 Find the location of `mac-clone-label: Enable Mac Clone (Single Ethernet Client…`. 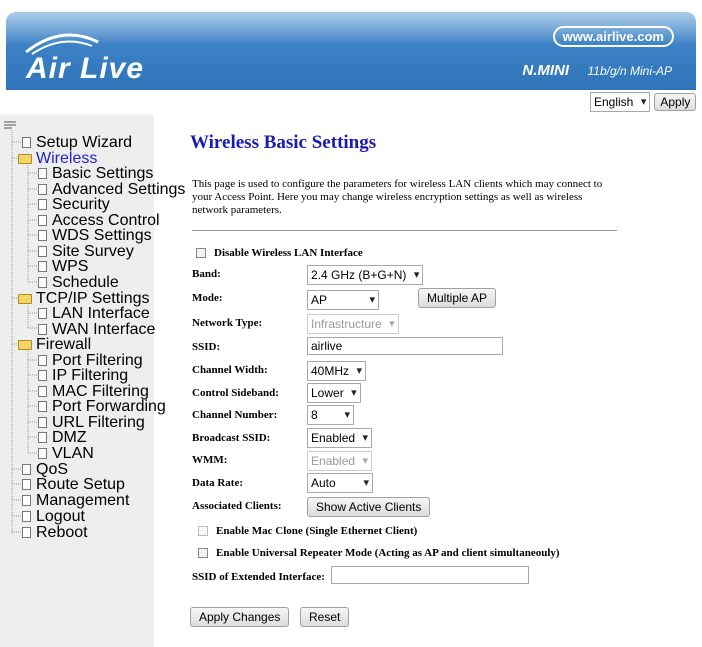

mac-clone-label: Enable Mac Clone (Single Ethernet Client… is located at coordinates (317, 531).